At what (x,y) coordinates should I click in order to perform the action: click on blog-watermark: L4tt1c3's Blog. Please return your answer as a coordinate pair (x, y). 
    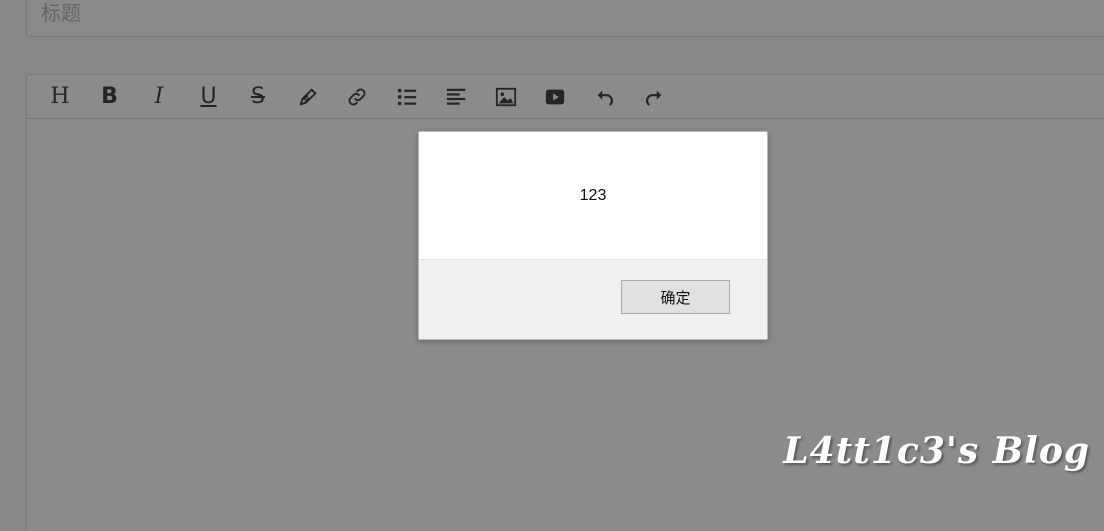
    Looking at the image, I should click on (936, 451).